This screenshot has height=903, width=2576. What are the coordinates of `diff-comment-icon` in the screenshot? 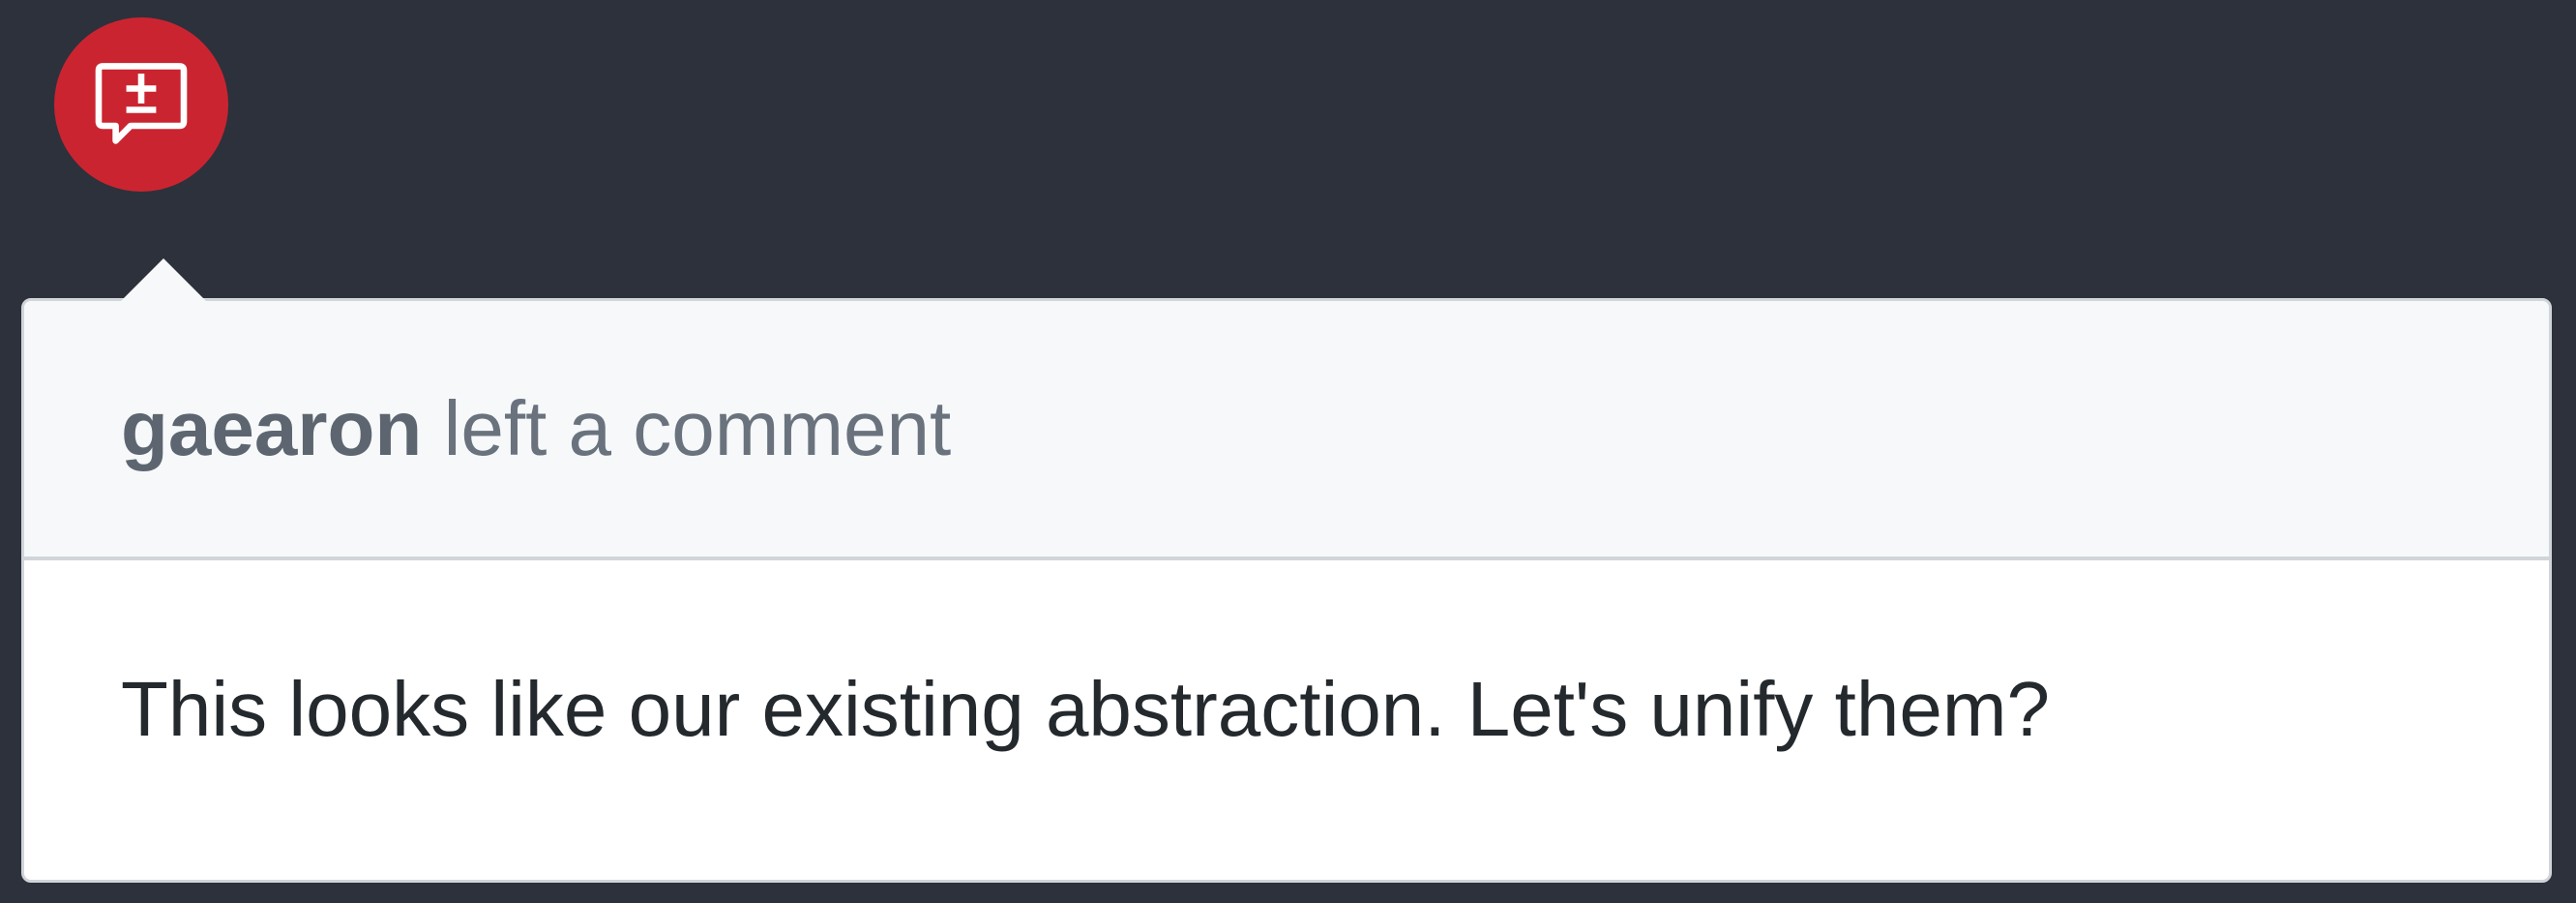 It's located at (142, 103).